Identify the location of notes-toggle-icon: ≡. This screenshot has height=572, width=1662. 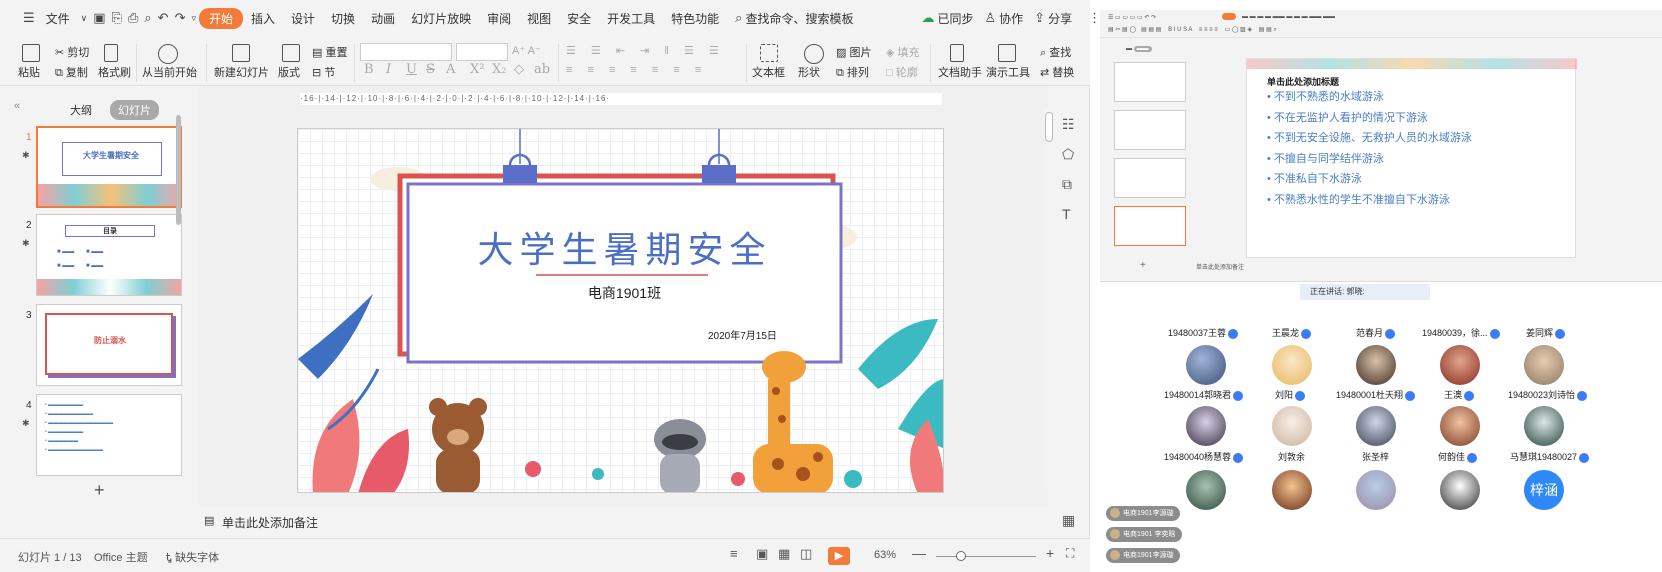
(734, 553).